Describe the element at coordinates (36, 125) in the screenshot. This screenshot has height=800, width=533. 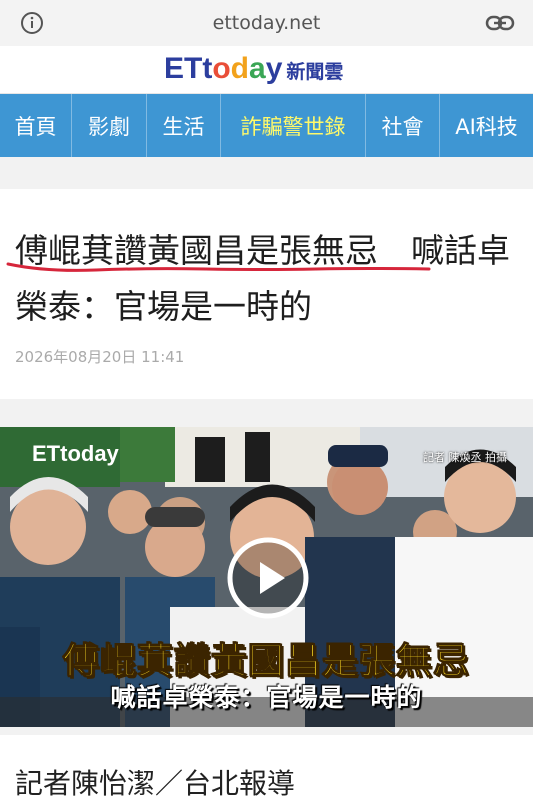
I see `nav-item-home: 首頁` at that location.